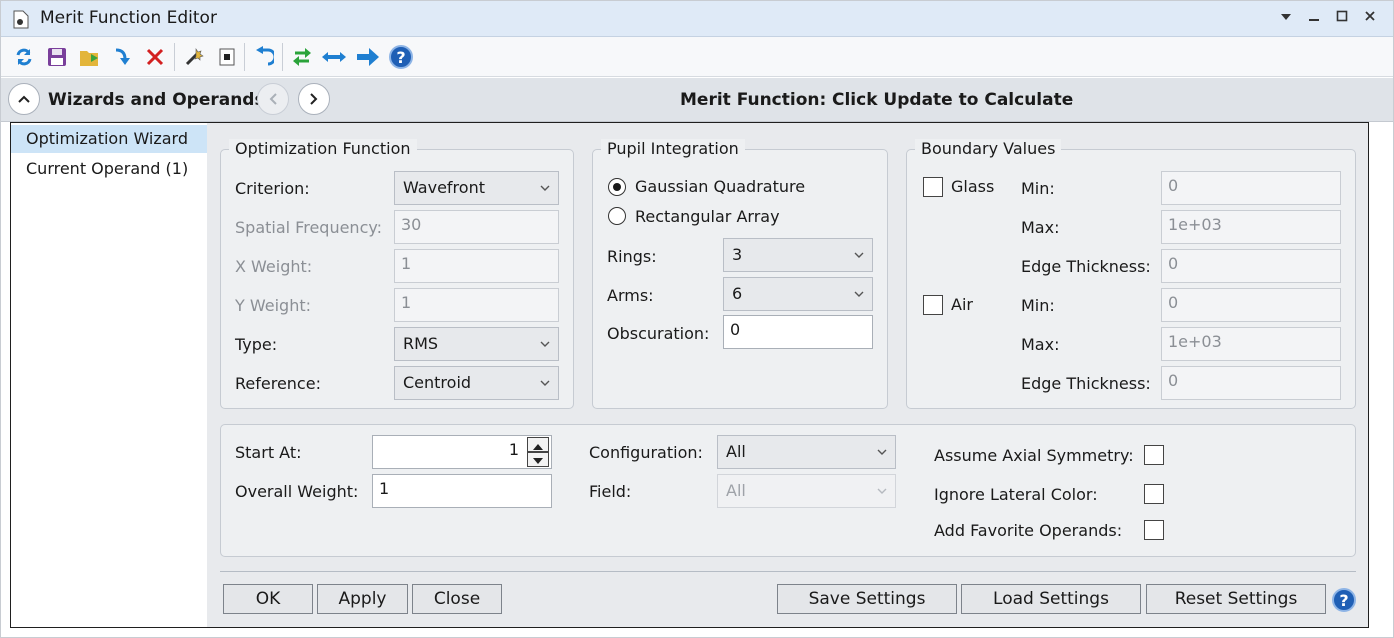  Describe the element at coordinates (1154, 494) in the screenshot. I see `ignore-lateral-color-checkbox` at that location.